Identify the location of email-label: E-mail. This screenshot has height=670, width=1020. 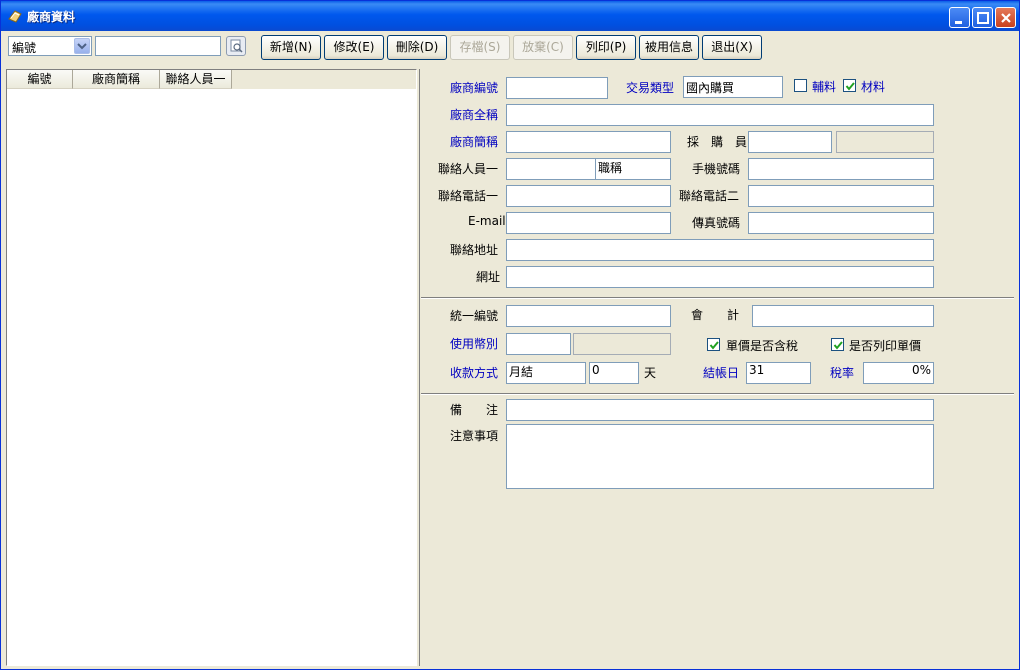
(487, 221).